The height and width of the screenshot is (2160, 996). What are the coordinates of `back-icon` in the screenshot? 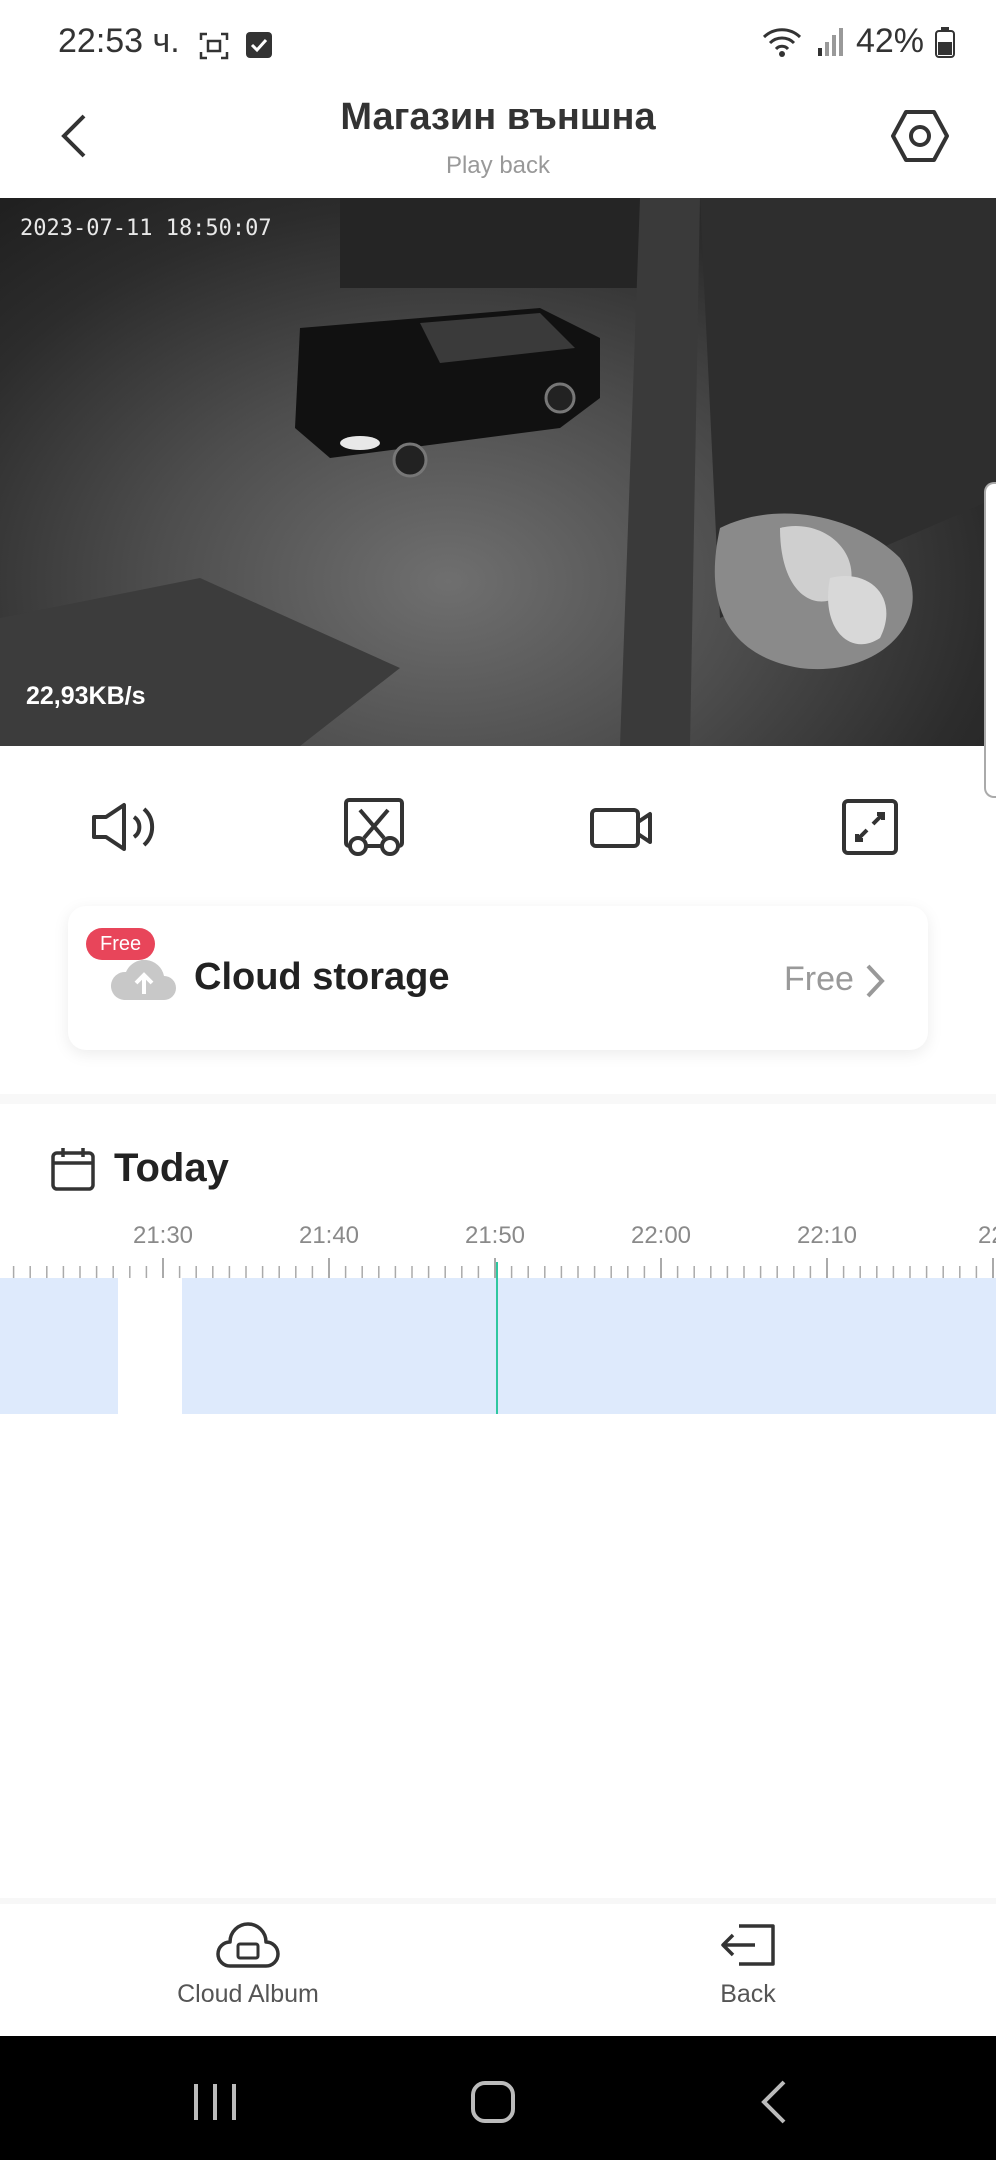 It's located at (774, 2102).